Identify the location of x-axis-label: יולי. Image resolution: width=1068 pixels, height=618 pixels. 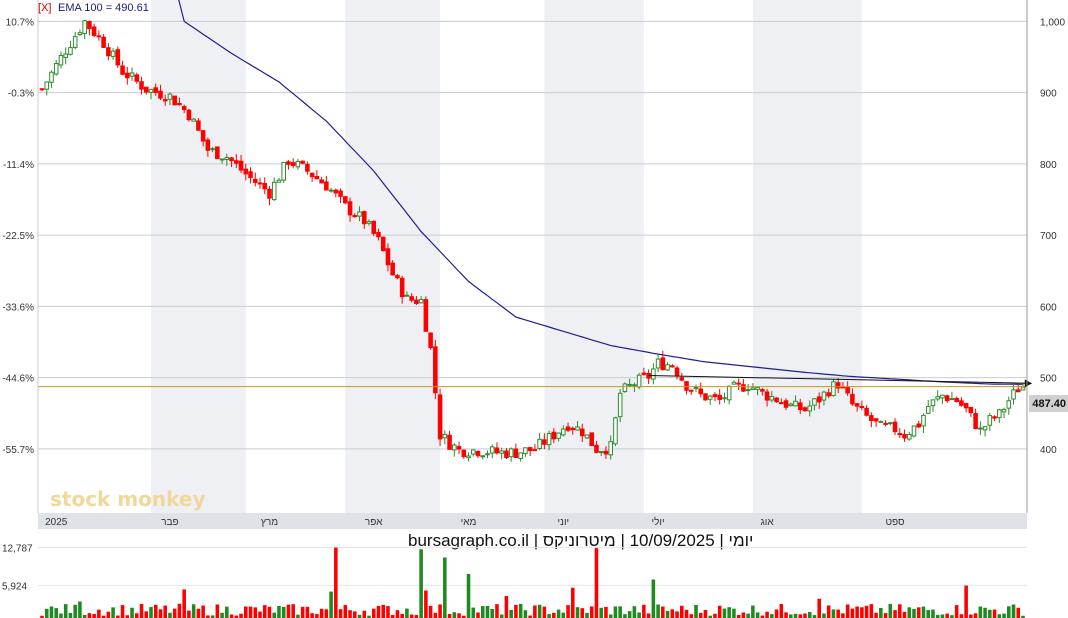
(658, 522).